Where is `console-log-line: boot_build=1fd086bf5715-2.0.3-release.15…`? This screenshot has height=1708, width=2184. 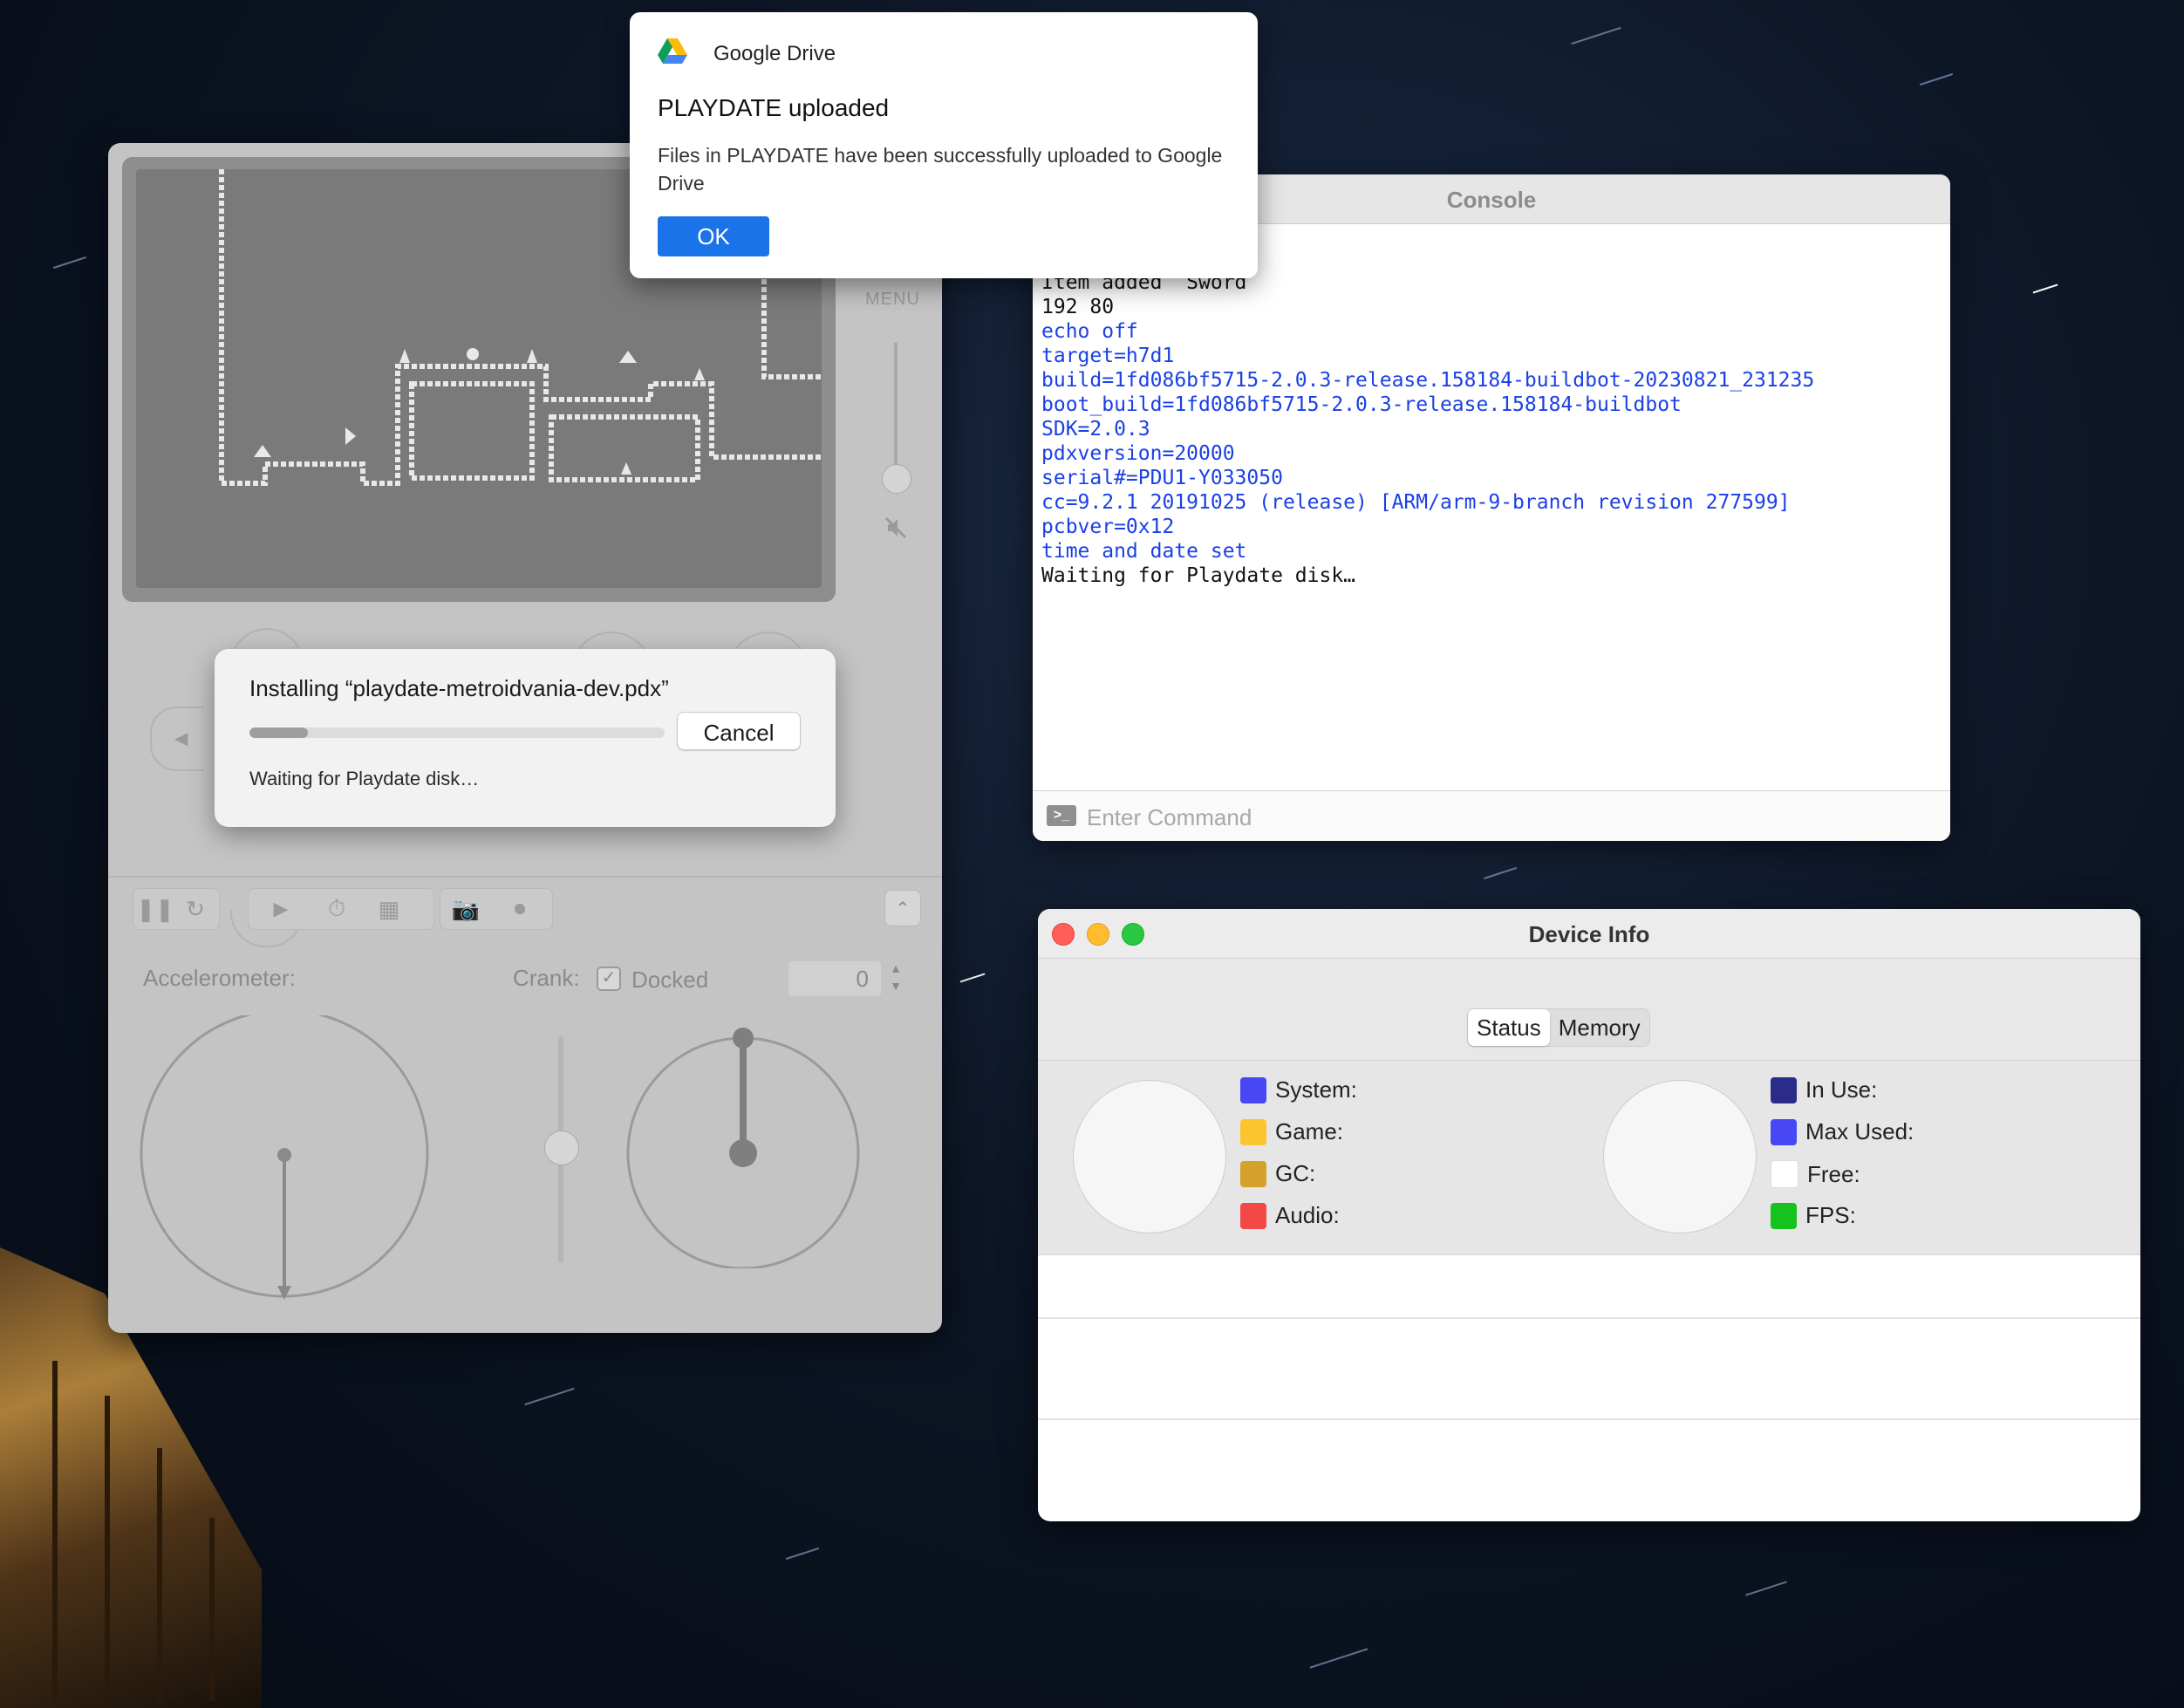
console-log-line: boot_build=1fd086bf5715-2.0.3-release.15… is located at coordinates (1361, 405).